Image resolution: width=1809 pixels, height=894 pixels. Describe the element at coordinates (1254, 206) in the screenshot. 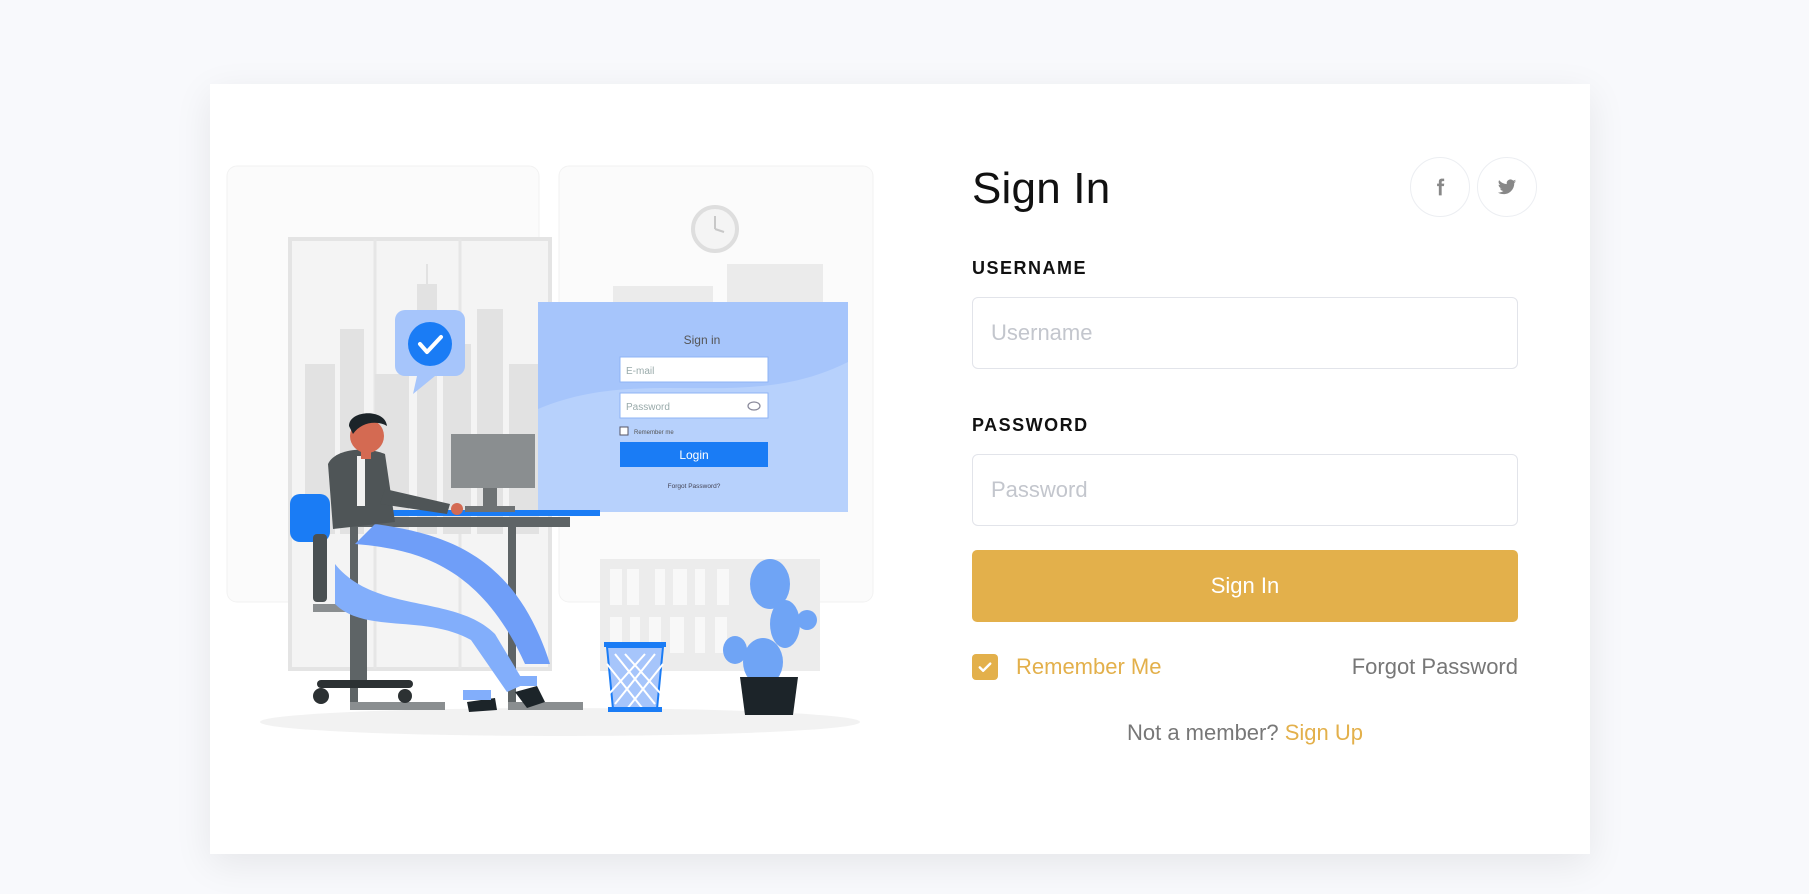

I see `heading-row: Sign In` at that location.